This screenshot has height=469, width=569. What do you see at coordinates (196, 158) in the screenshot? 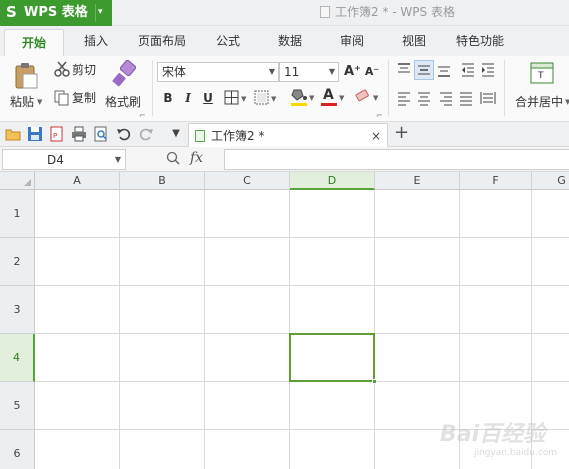
I see `insert-function-button: fx` at bounding box center [196, 158].